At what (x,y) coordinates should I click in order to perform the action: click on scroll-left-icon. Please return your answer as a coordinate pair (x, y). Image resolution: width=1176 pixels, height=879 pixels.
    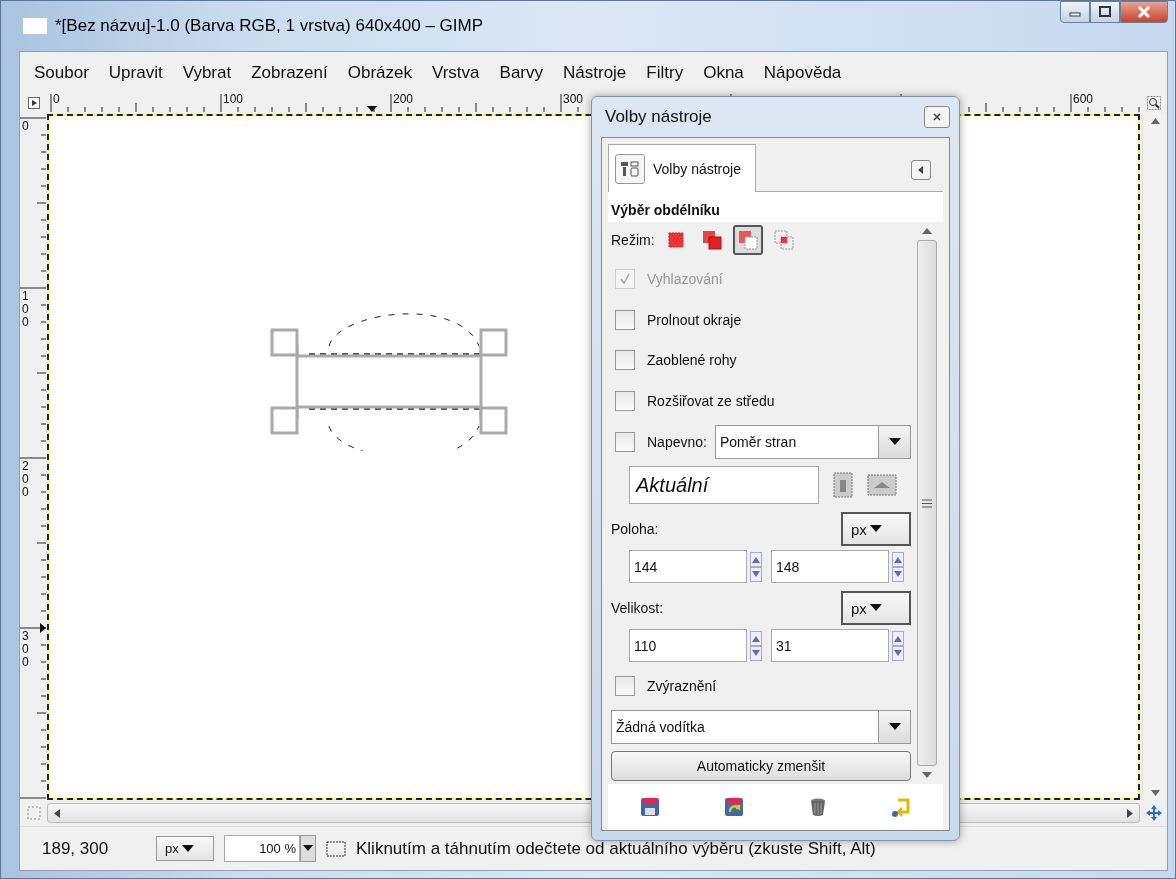
    Looking at the image, I should click on (57, 813).